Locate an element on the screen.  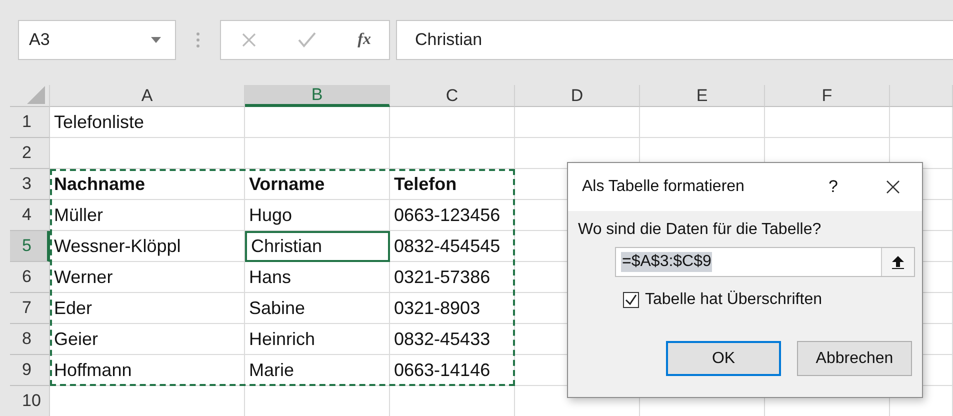
insert-function-button: fx is located at coordinates (364, 40).